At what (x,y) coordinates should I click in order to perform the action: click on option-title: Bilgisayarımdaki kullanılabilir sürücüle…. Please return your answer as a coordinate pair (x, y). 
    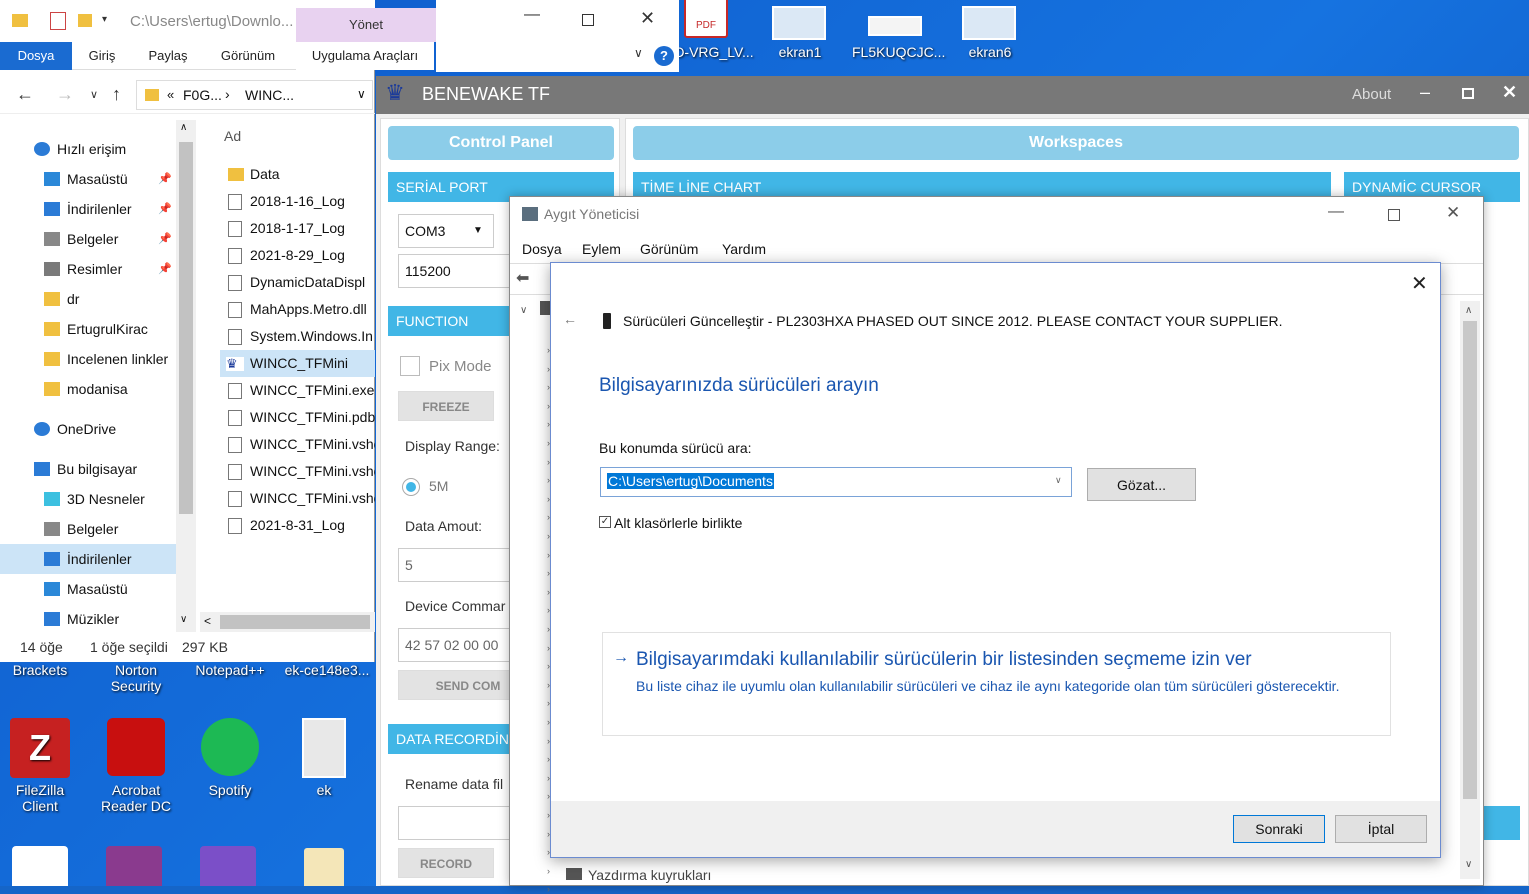
    Looking at the image, I should click on (944, 660).